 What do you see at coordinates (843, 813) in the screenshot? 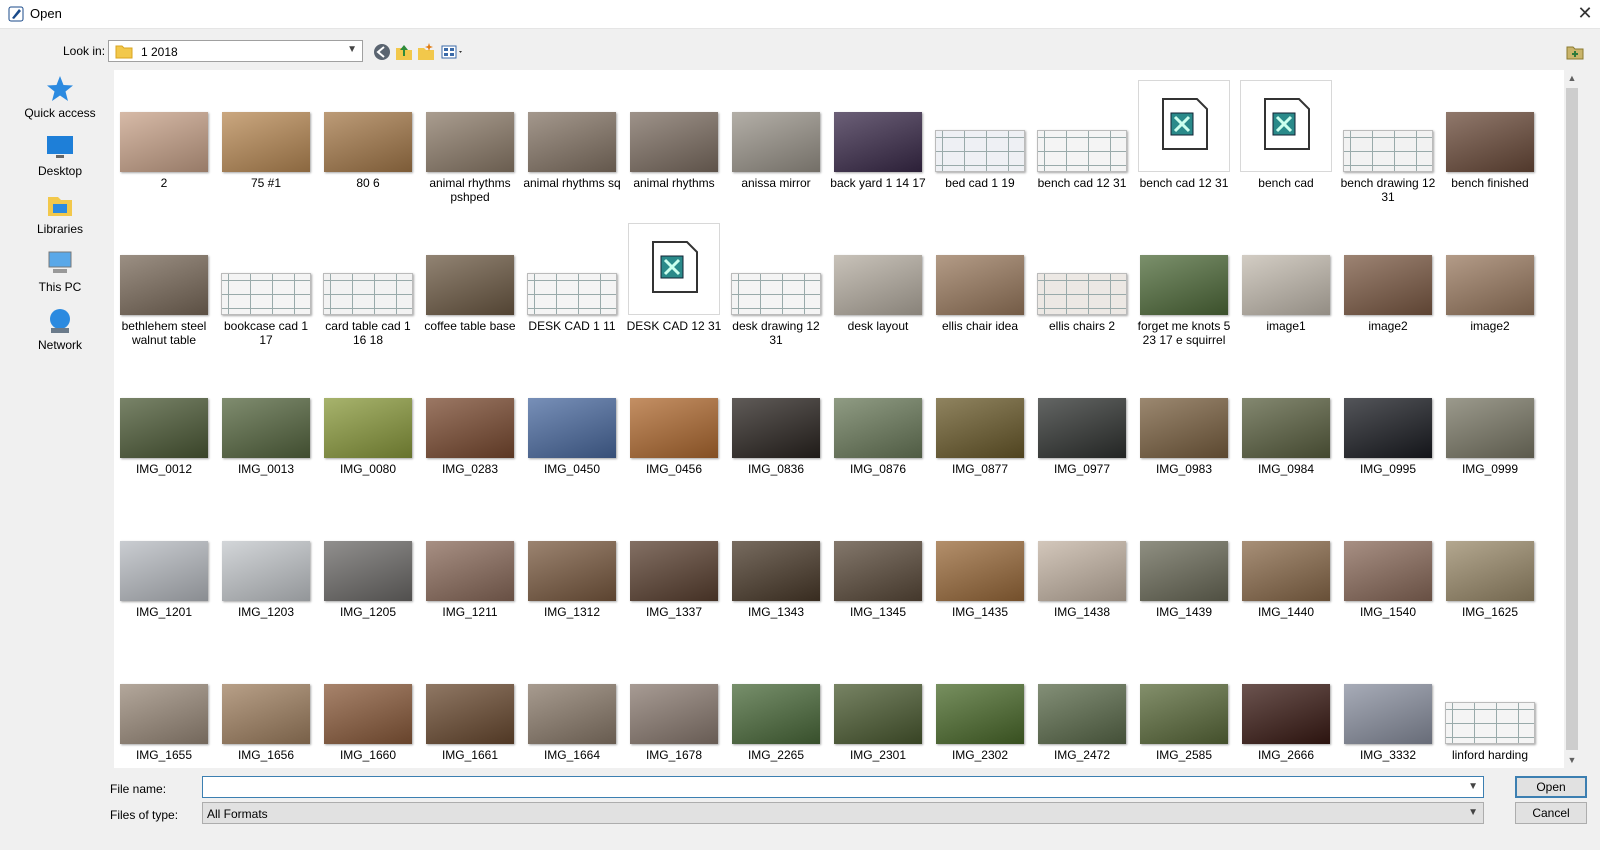
I see `files-of-type-select: All Formats ▼` at bounding box center [843, 813].